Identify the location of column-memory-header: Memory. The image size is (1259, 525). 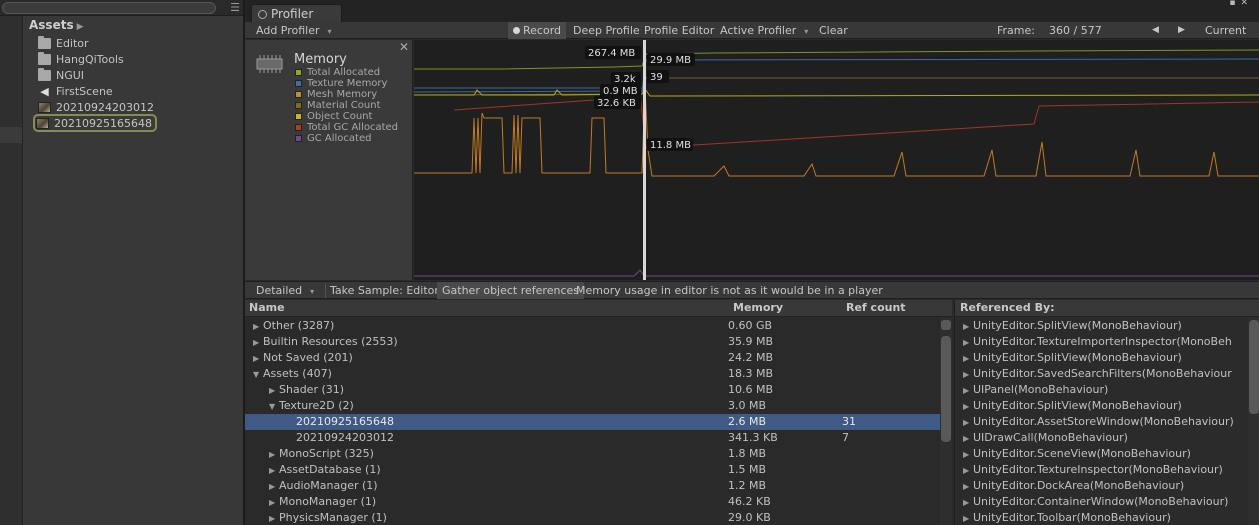
(758, 307).